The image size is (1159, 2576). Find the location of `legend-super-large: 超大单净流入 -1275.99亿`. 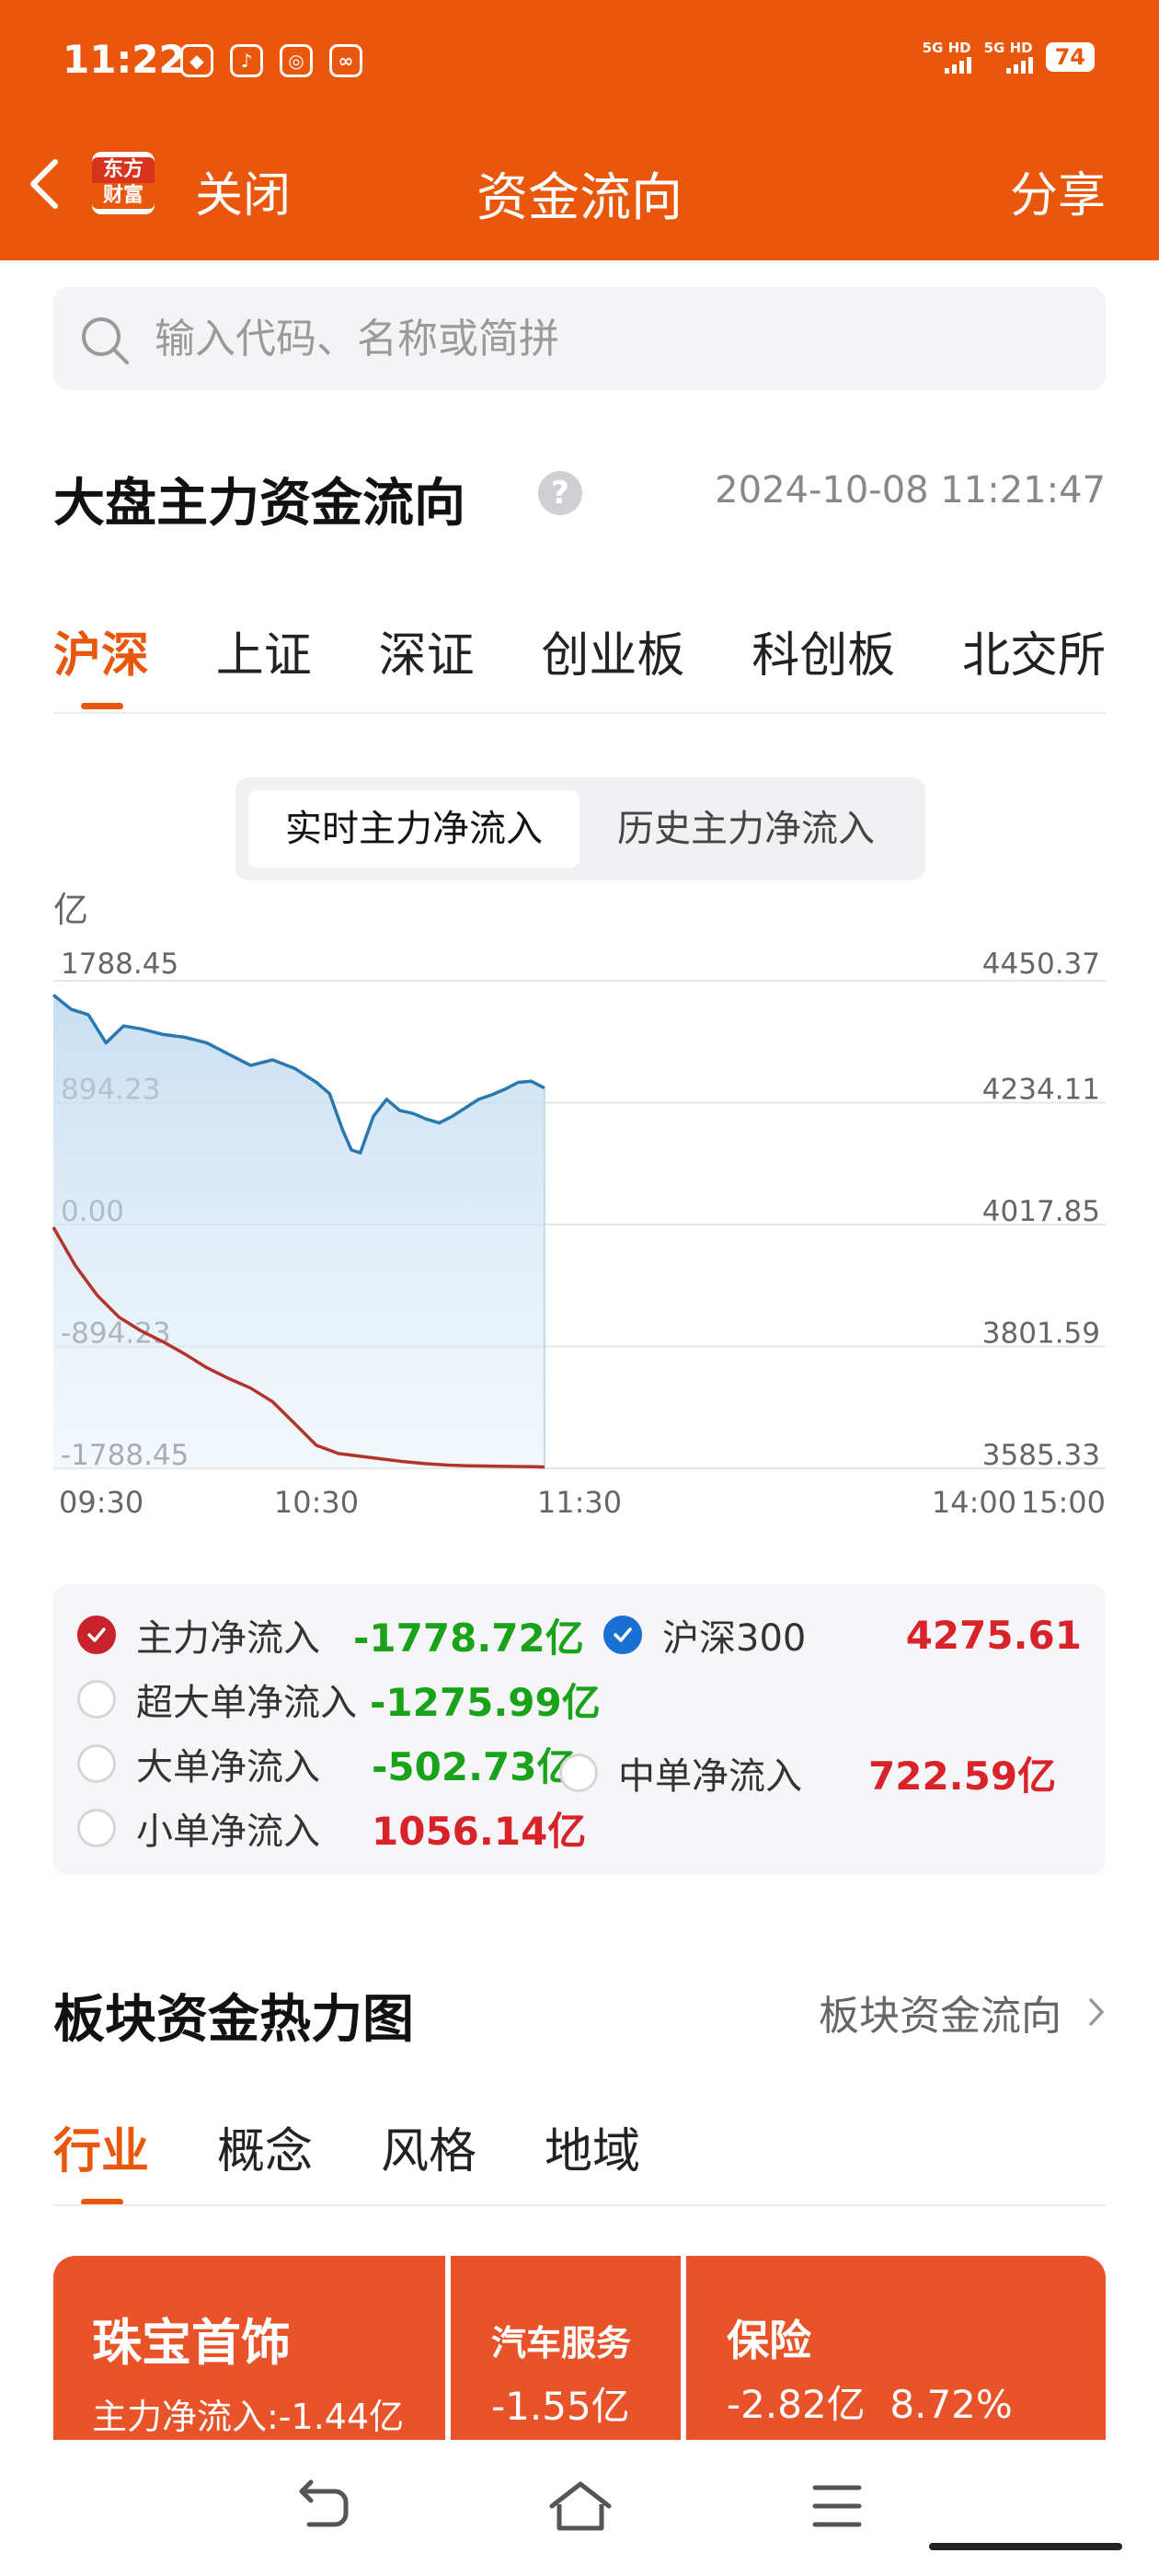

legend-super-large: 超大单净流入 -1275.99亿 is located at coordinates (339, 1699).